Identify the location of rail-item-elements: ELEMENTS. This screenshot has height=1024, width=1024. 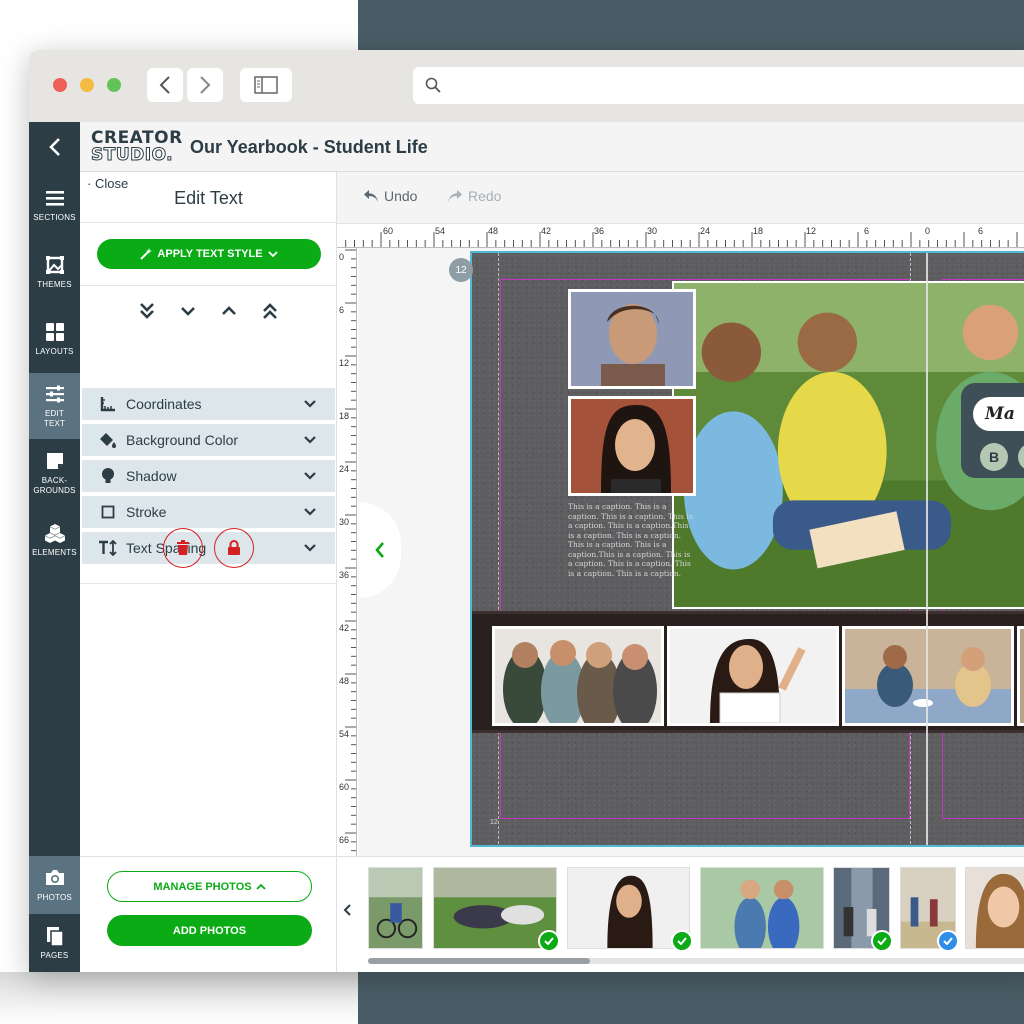
(54, 540).